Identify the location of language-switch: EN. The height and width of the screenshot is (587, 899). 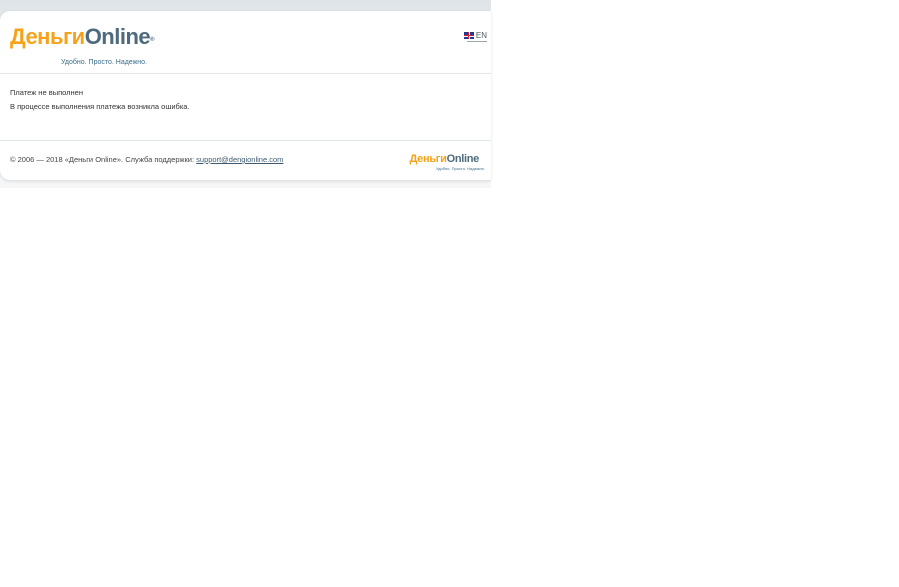
(475, 35).